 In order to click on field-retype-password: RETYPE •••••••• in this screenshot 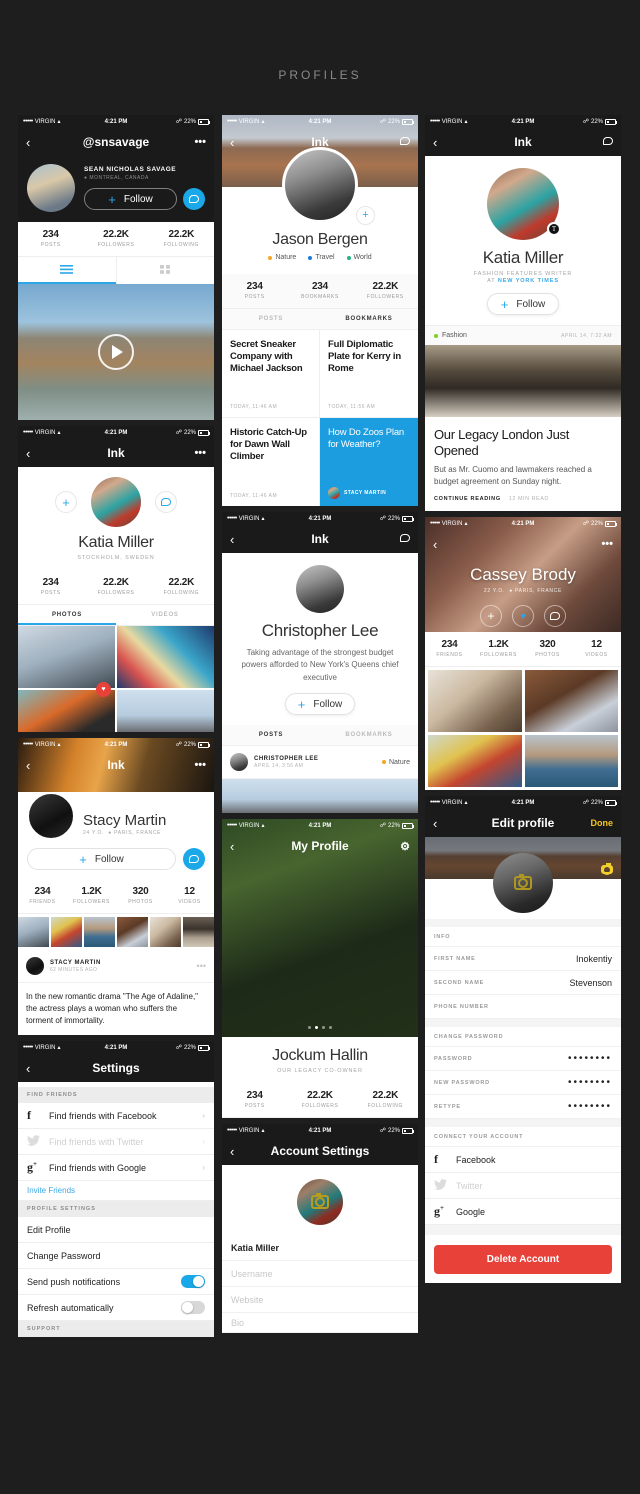, I will do `click(523, 1107)`.